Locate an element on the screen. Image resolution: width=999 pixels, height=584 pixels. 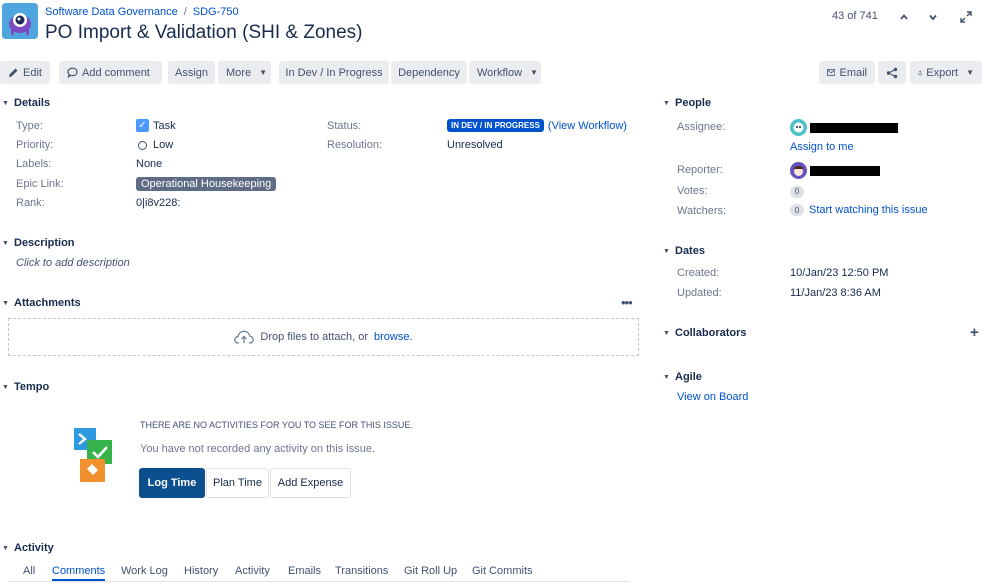
page-title: PO Import & Validation (SHI & Zones) is located at coordinates (204, 33).